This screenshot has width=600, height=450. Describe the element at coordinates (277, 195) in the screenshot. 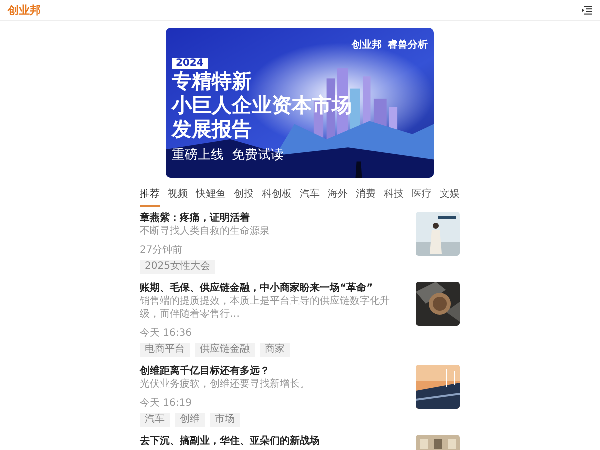

I see `category-tab: 科创板` at that location.